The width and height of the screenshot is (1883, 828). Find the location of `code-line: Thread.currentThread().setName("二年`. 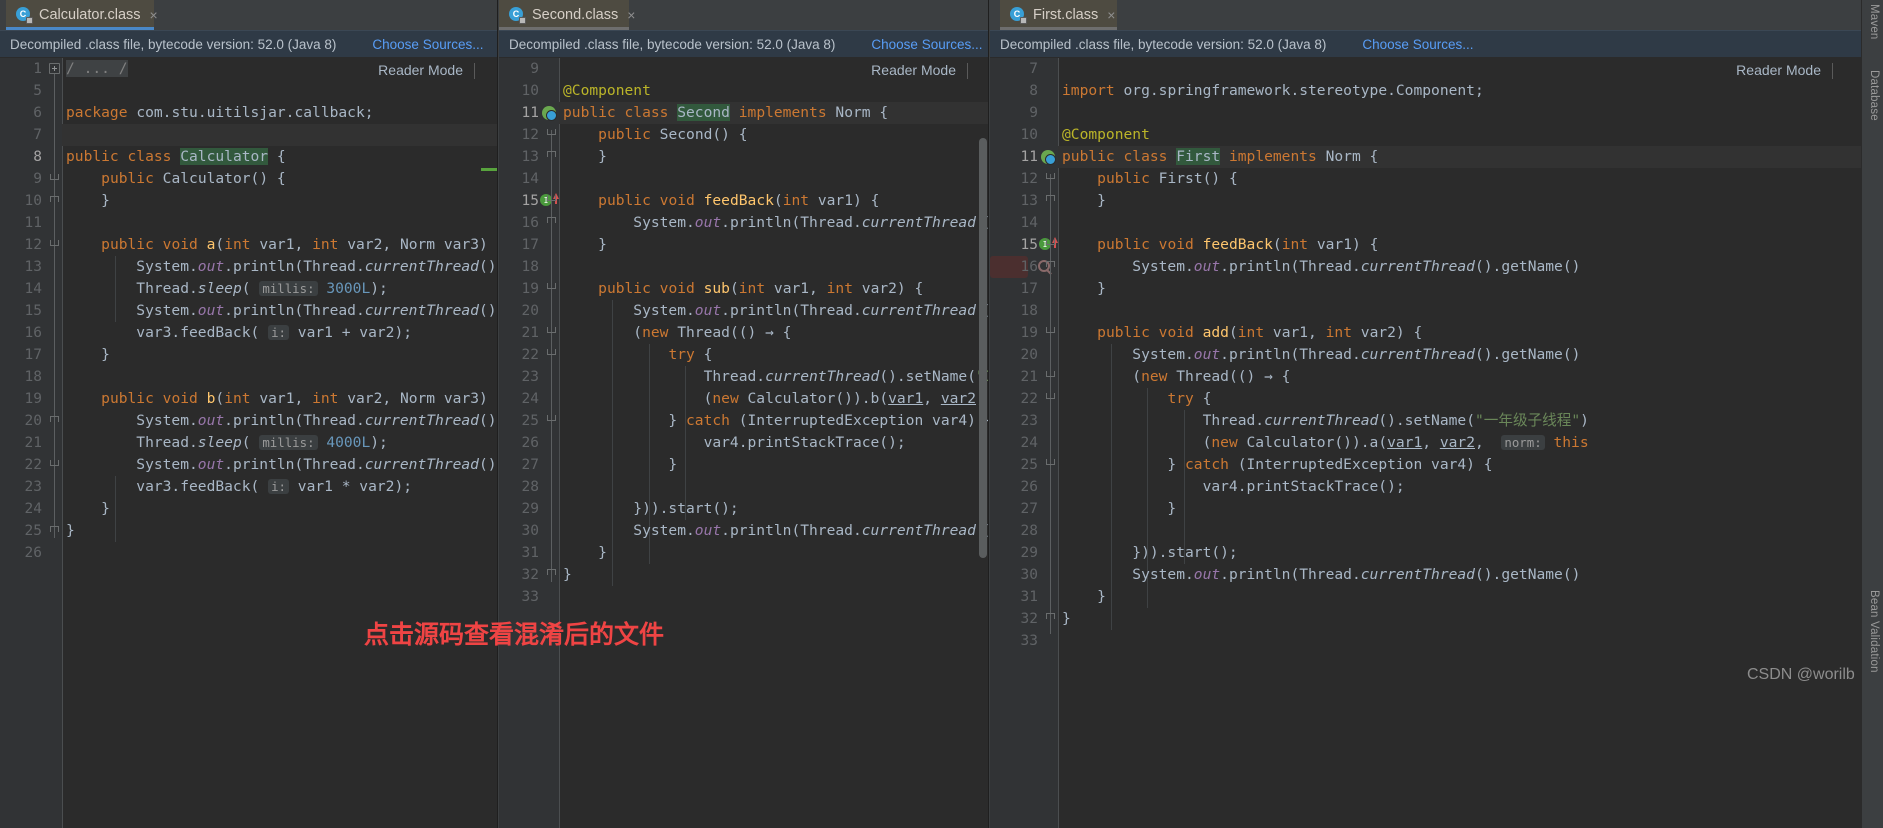

code-line: Thread.currentThread().setName("二年 is located at coordinates (775, 377).